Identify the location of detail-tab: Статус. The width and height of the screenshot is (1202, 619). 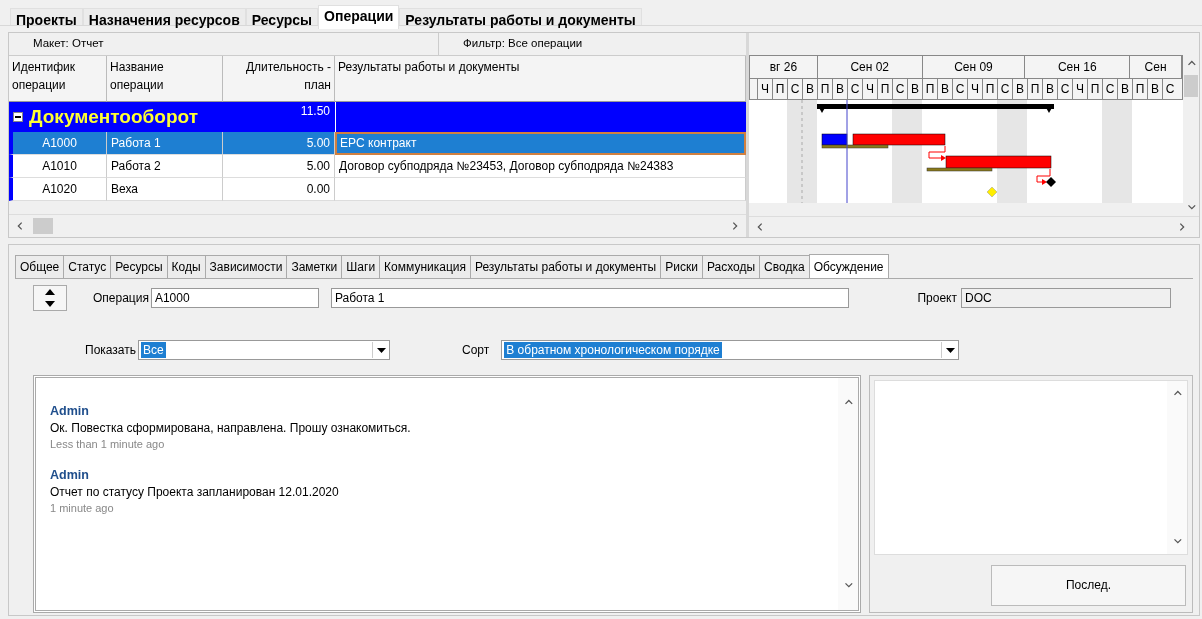
(87, 266).